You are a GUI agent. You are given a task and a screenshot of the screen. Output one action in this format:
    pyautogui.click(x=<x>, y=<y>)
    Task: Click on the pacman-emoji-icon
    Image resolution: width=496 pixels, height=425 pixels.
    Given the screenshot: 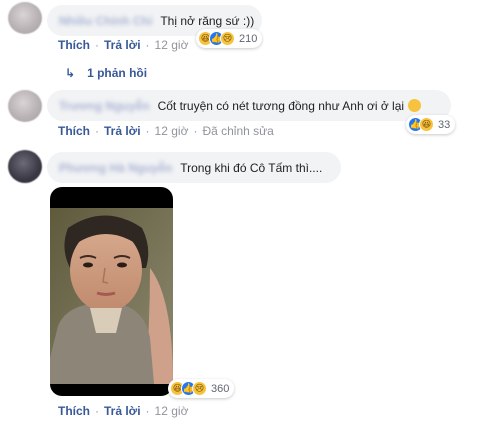 What is the action you would take?
    pyautogui.click(x=415, y=105)
    